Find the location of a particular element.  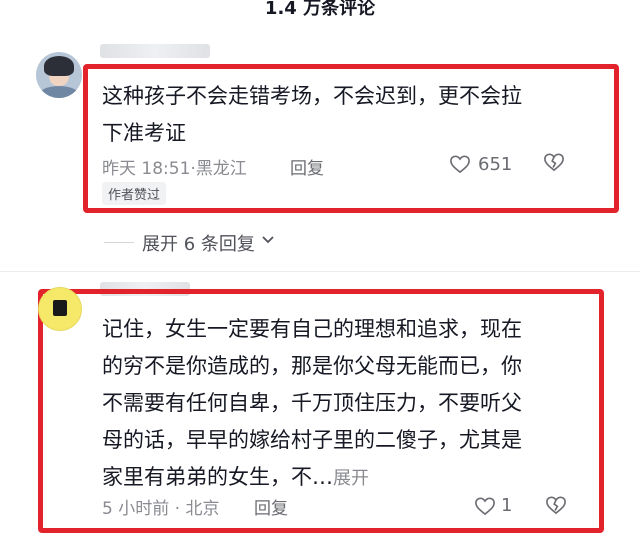

comment-line: 记住，女生一定要有自己的理想和追求，现在 is located at coordinates (312, 329).